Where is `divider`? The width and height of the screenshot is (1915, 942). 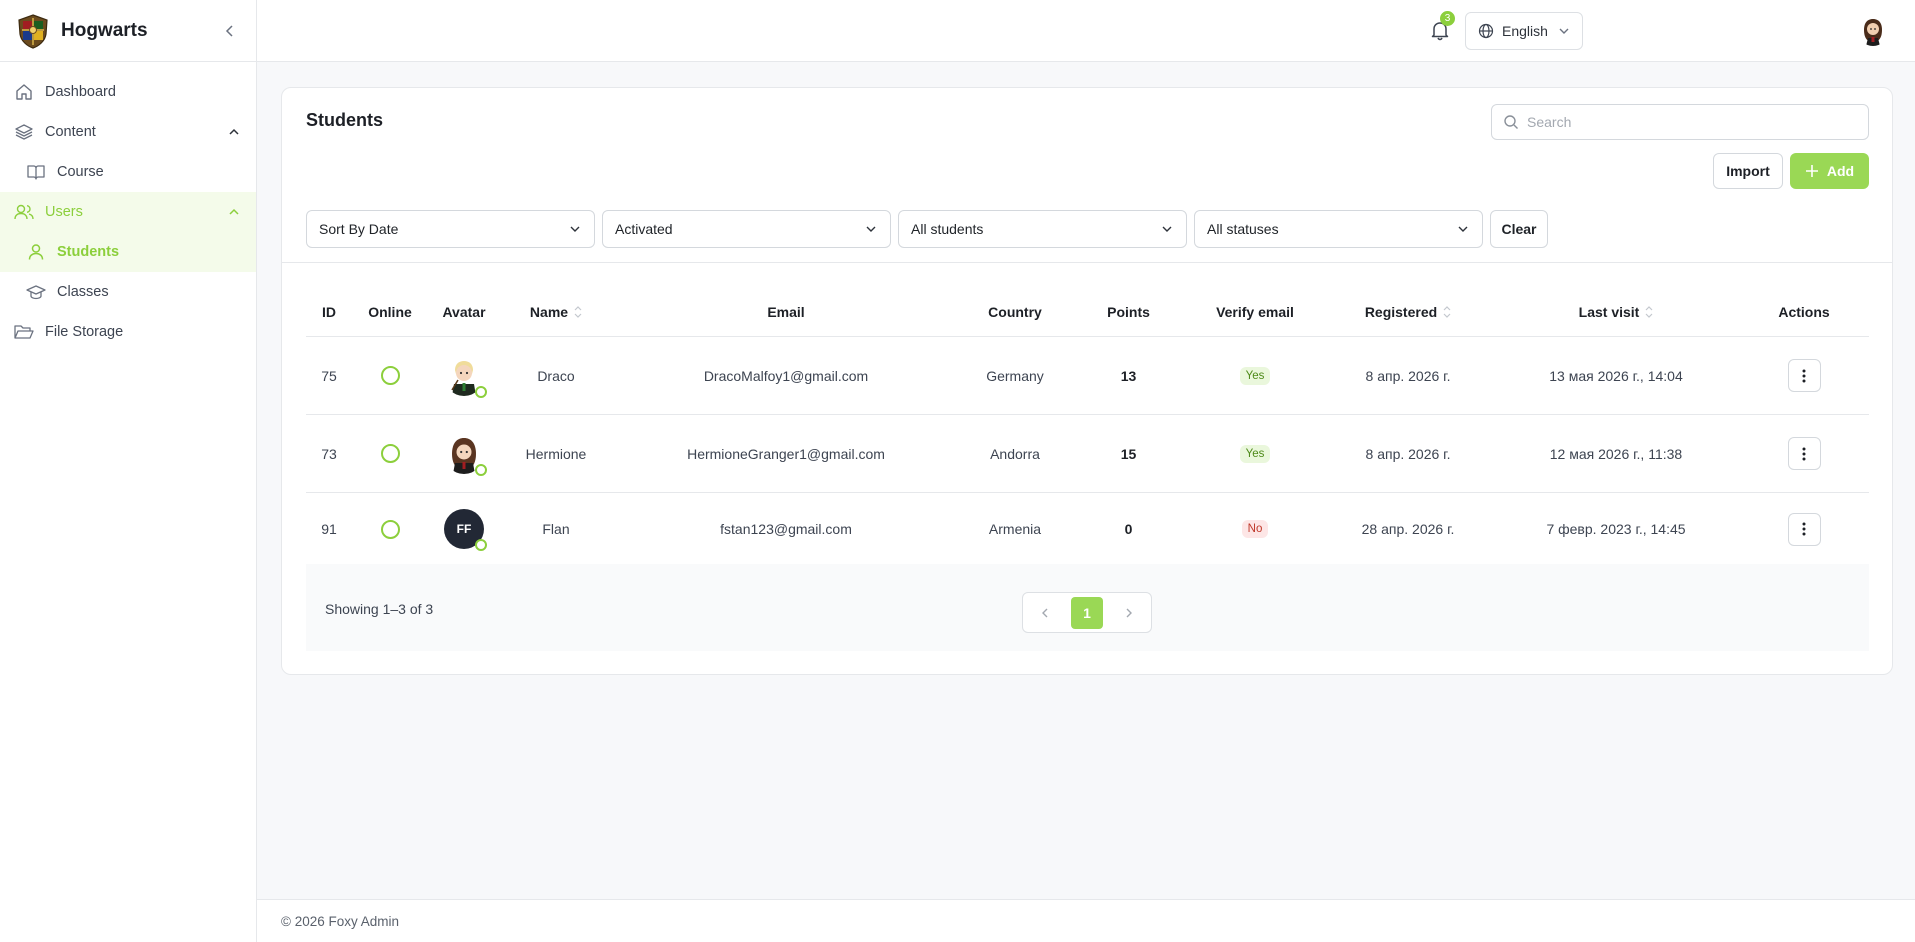 divider is located at coordinates (1087, 262).